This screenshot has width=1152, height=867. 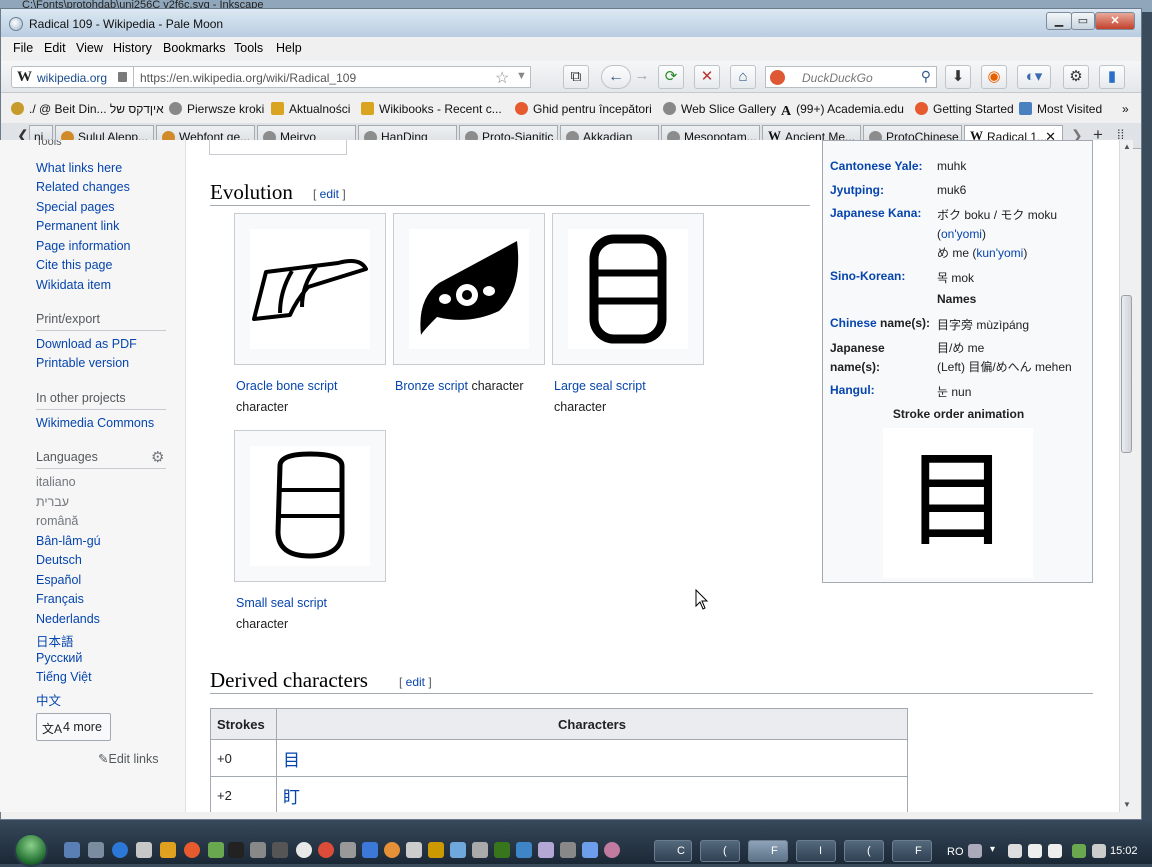 What do you see at coordinates (236, 850) in the screenshot?
I see `cmd-icon` at bounding box center [236, 850].